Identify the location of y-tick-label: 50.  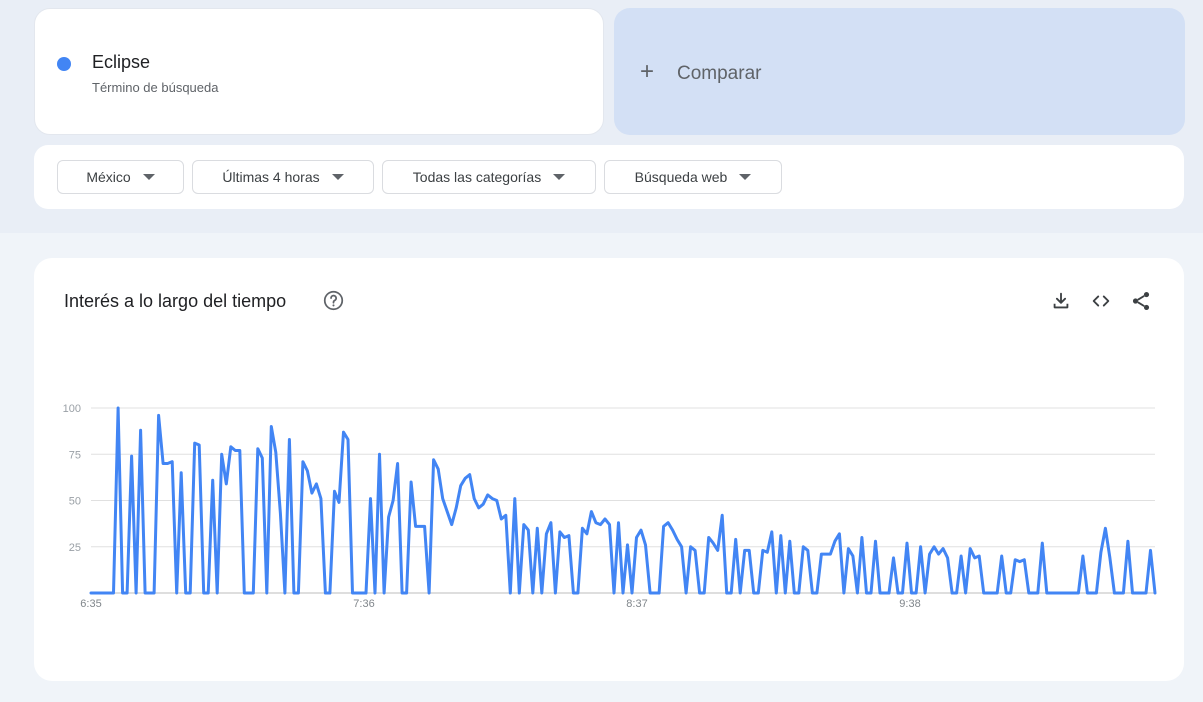
(75, 502).